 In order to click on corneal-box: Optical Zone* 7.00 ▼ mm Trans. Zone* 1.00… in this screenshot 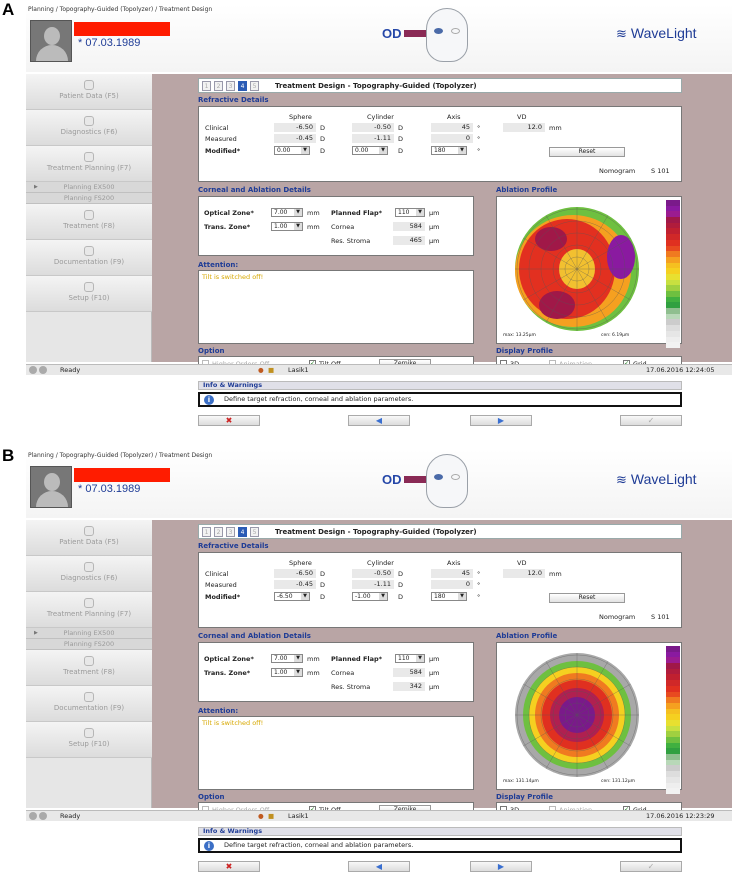, I will do `click(336, 672)`.